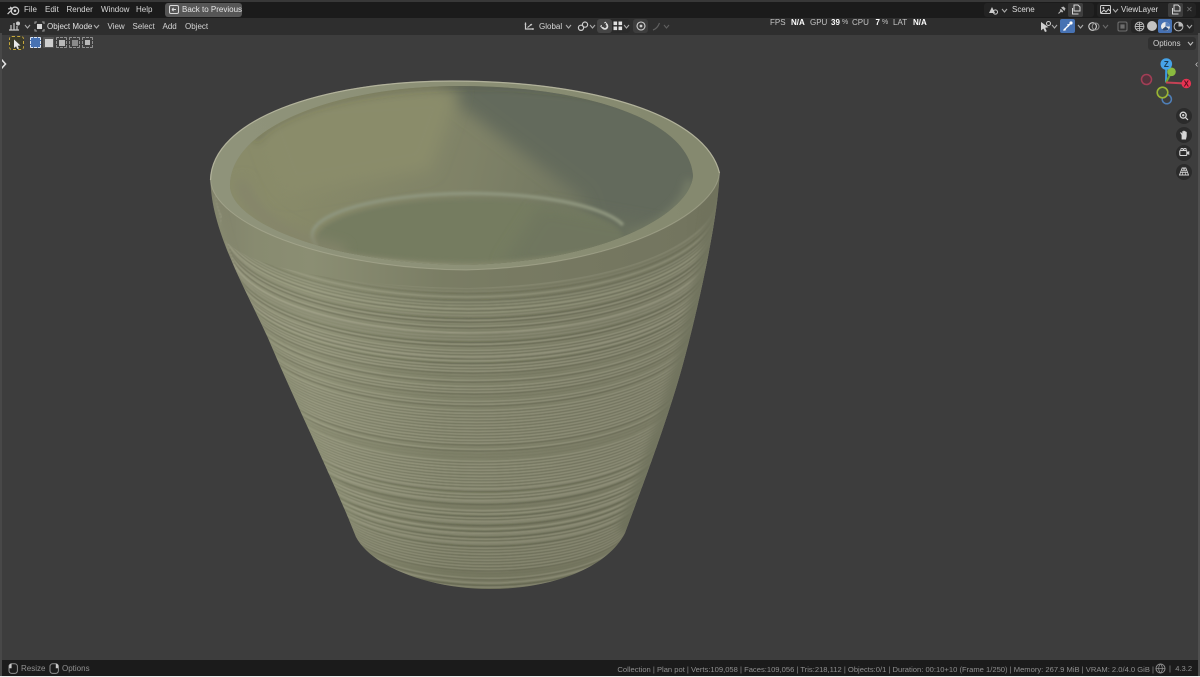 This screenshot has height=677, width=1200. Describe the element at coordinates (1166, 64) in the screenshot. I see `svg-text: Z` at that location.